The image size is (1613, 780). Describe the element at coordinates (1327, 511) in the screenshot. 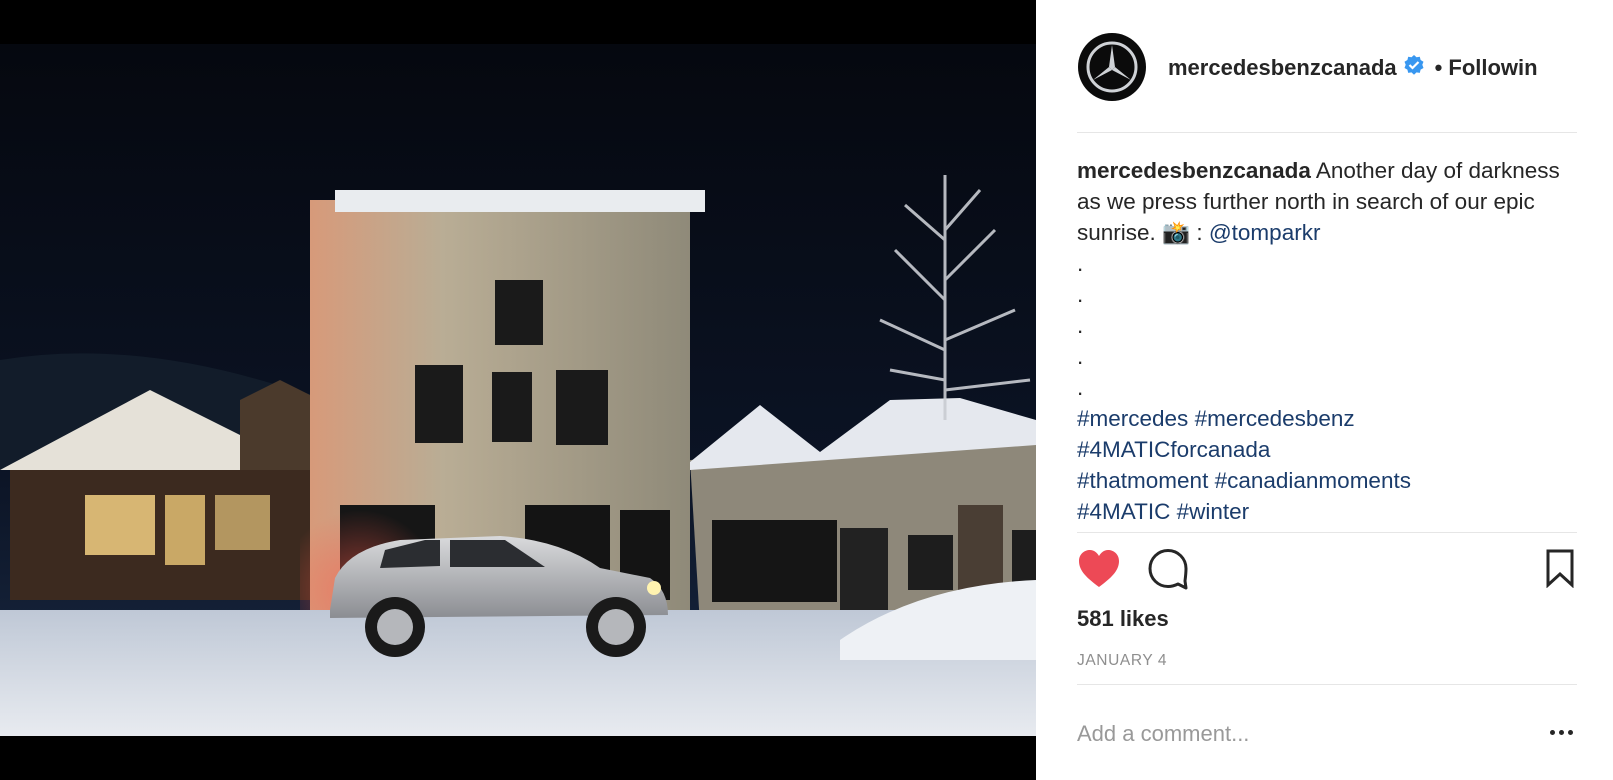

I see `hashtag-line: #4MATIC #winter` at that location.